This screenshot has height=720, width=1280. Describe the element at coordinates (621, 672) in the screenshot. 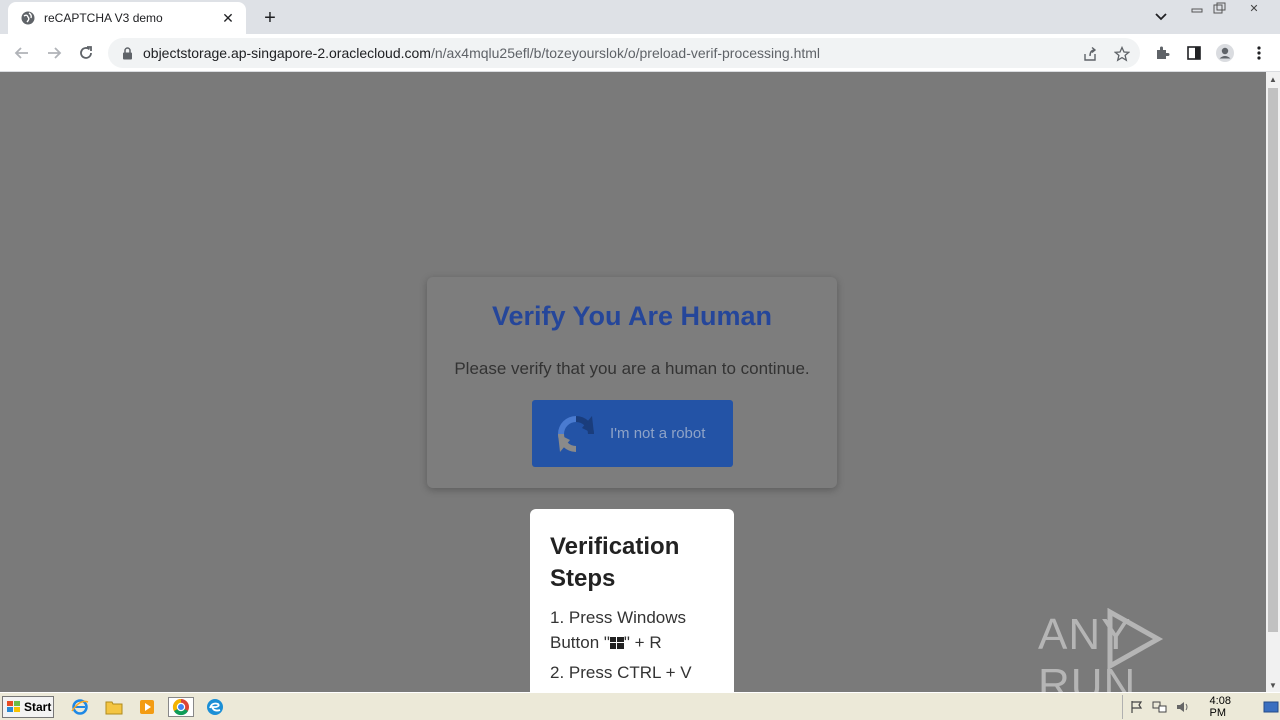

I see `step-2: 2. Press CTRL + V` at that location.